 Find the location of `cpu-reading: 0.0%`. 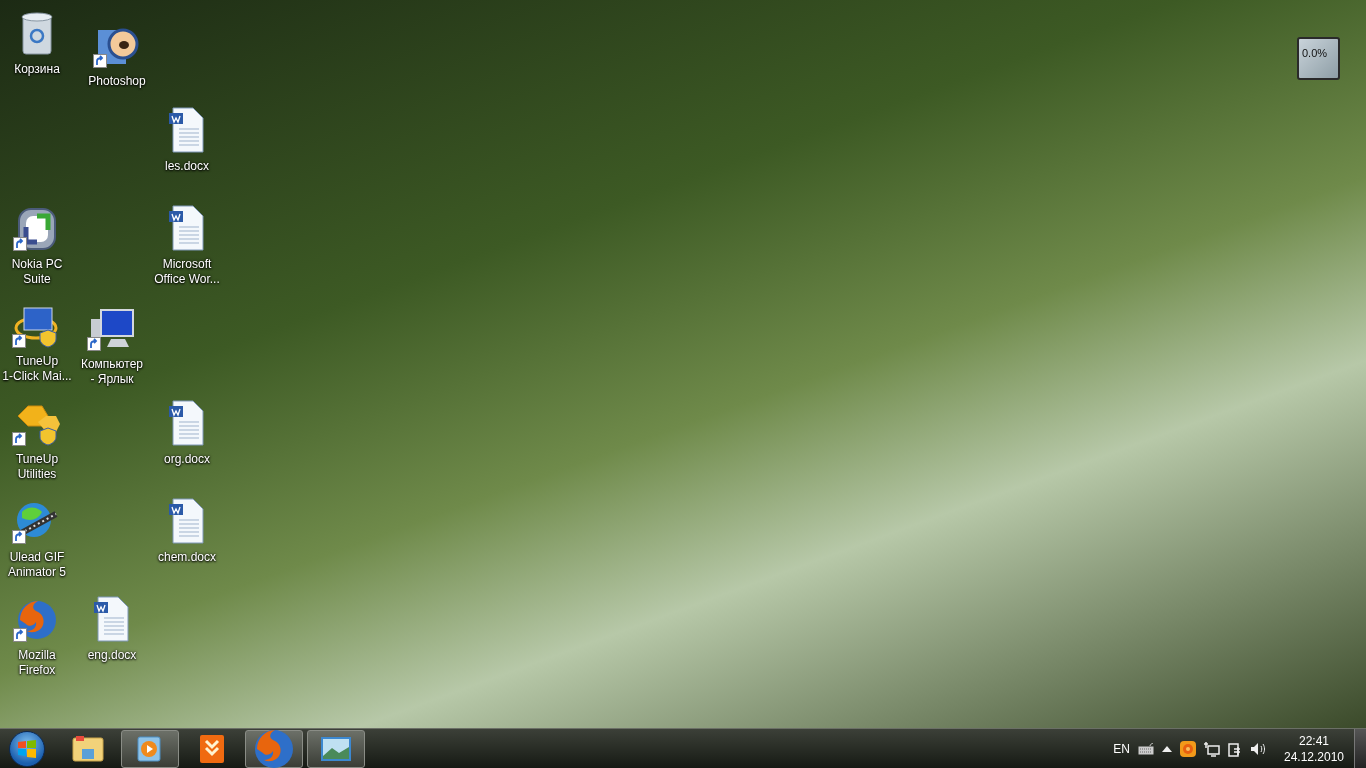

cpu-reading: 0.0% is located at coordinates (1315, 53).